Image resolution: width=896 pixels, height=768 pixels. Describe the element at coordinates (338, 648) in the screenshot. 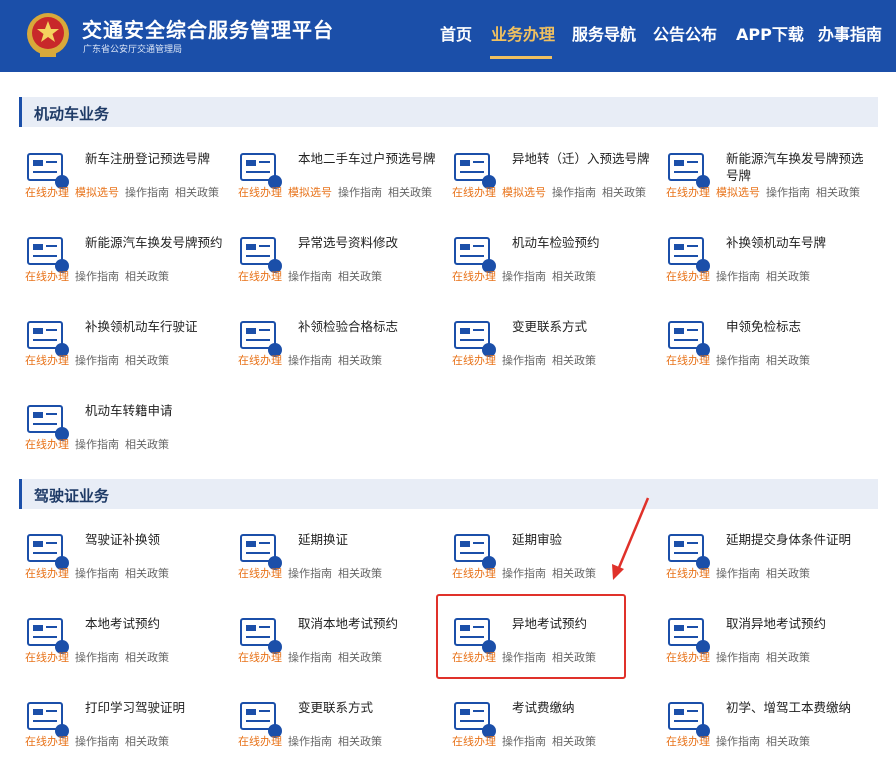

I see `service-item: 取消本地考试预约在线办理 操作指南 相关政策` at that location.